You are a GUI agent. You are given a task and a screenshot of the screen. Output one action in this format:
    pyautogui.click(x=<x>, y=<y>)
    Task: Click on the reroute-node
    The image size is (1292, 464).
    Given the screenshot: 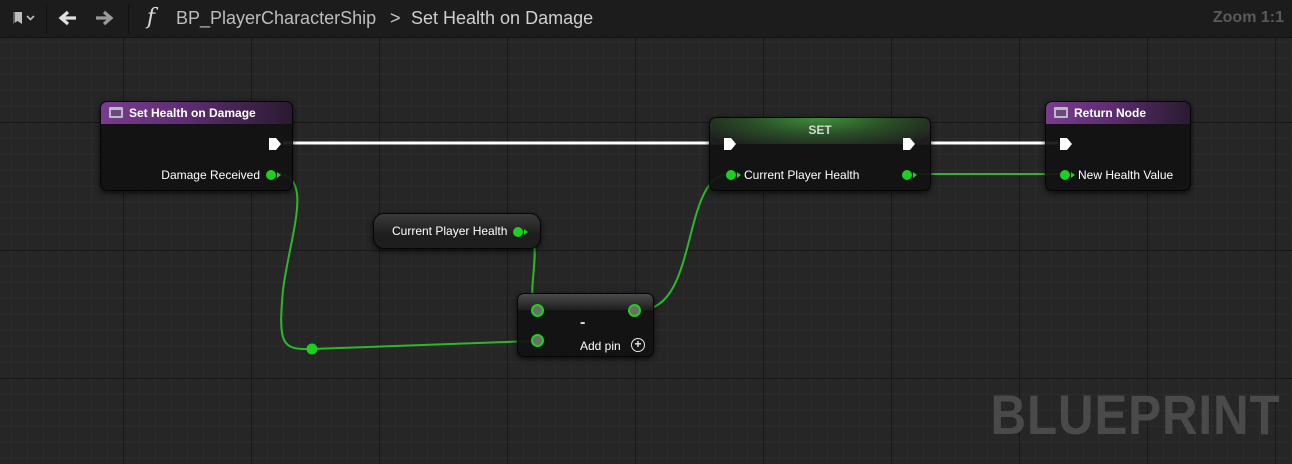 What is the action you would take?
    pyautogui.click(x=312, y=349)
    